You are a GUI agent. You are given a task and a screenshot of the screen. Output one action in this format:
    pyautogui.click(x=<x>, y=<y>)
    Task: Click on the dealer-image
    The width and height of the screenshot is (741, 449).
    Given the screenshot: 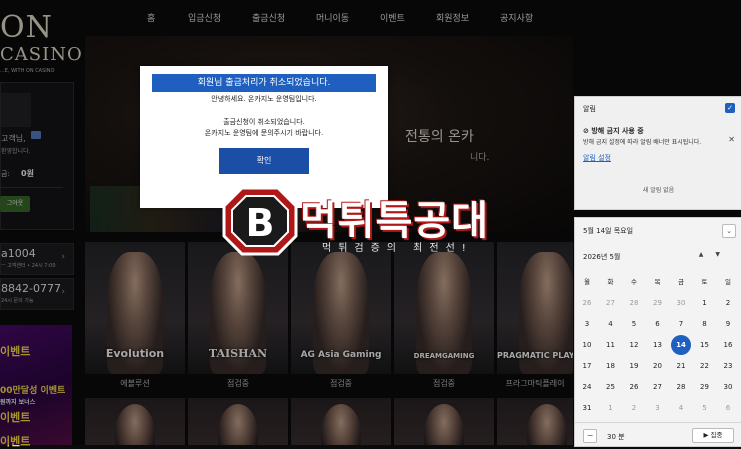 What is the action you would take?
    pyautogui.click(x=341, y=424)
    